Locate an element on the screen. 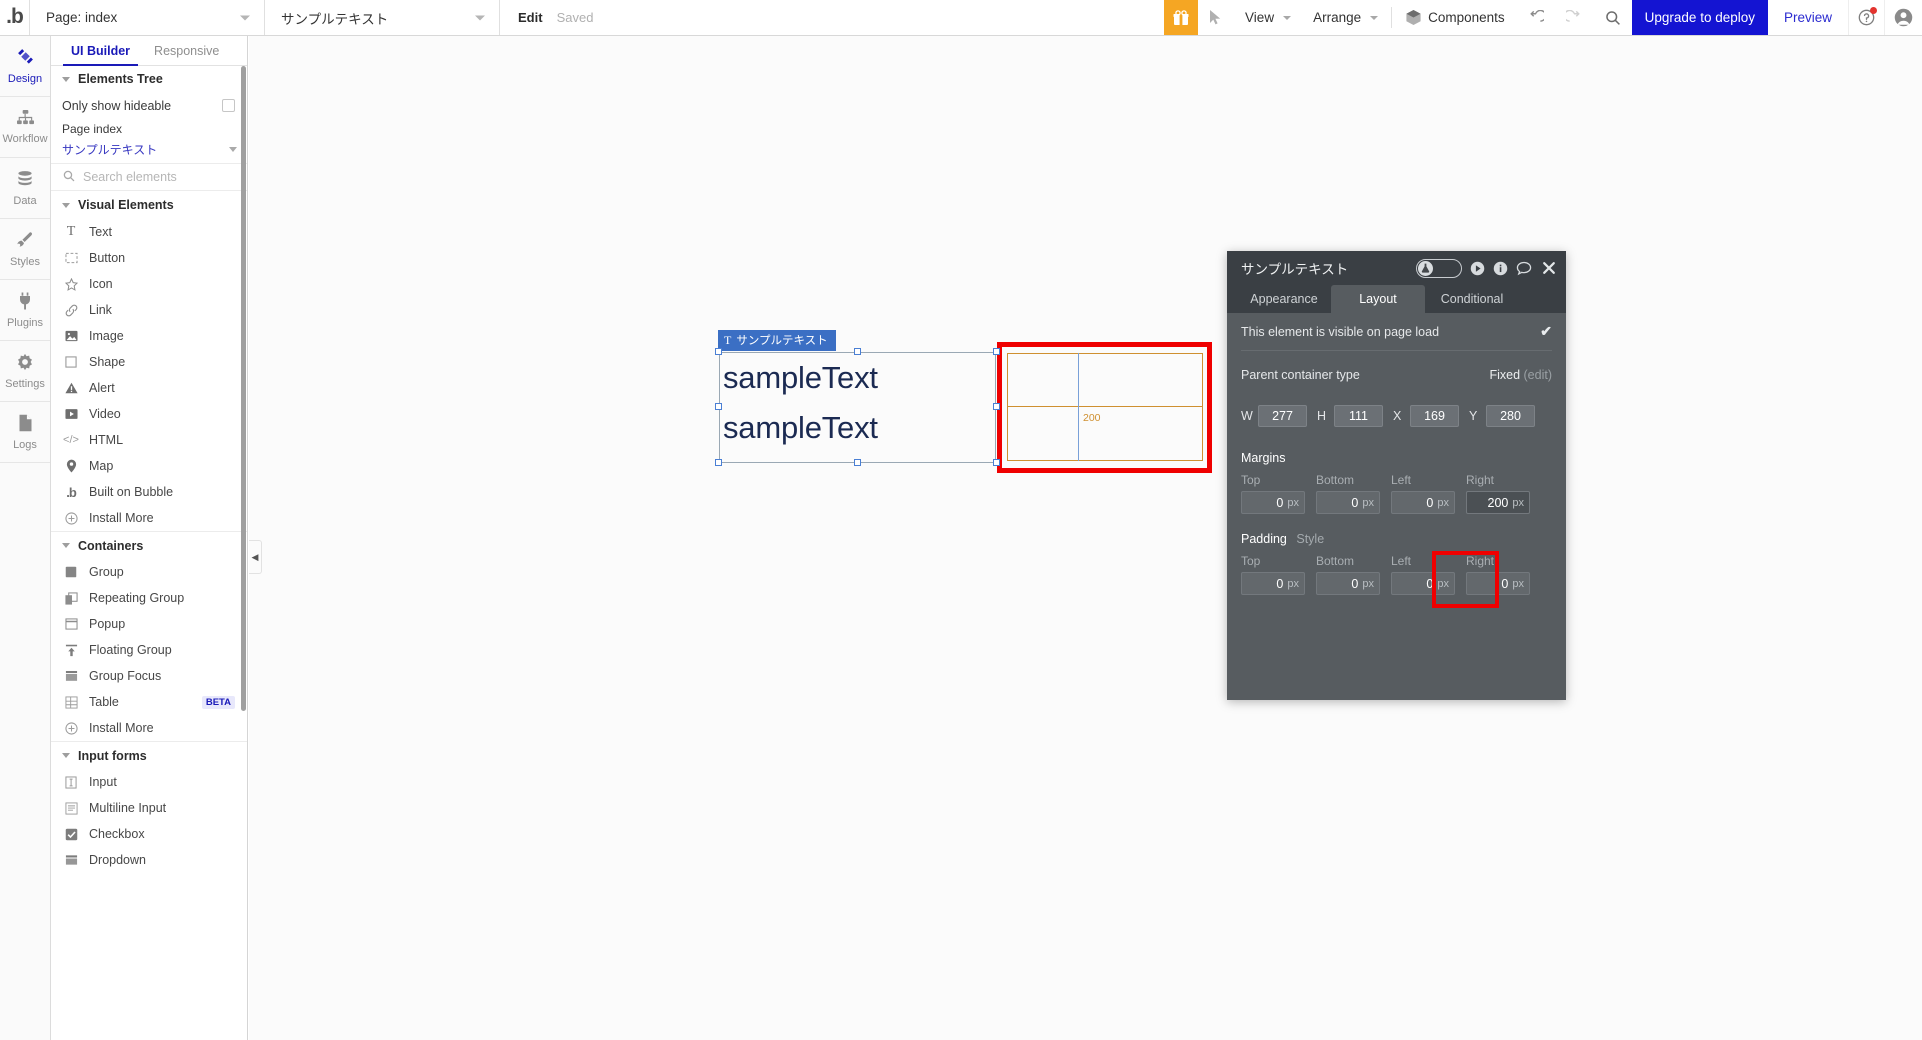 This screenshot has height=1040, width=1922. tab-responsive: Responsive is located at coordinates (186, 50).